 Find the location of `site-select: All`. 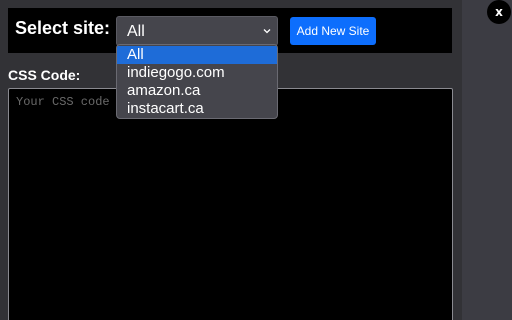

site-select: All is located at coordinates (197, 31).